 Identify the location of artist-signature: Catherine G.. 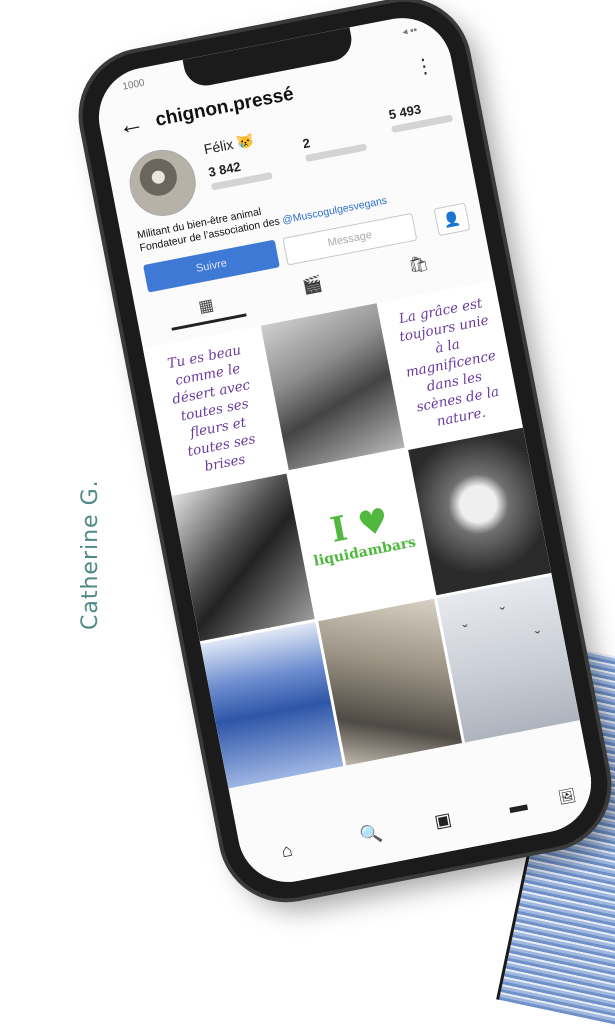
(90, 554).